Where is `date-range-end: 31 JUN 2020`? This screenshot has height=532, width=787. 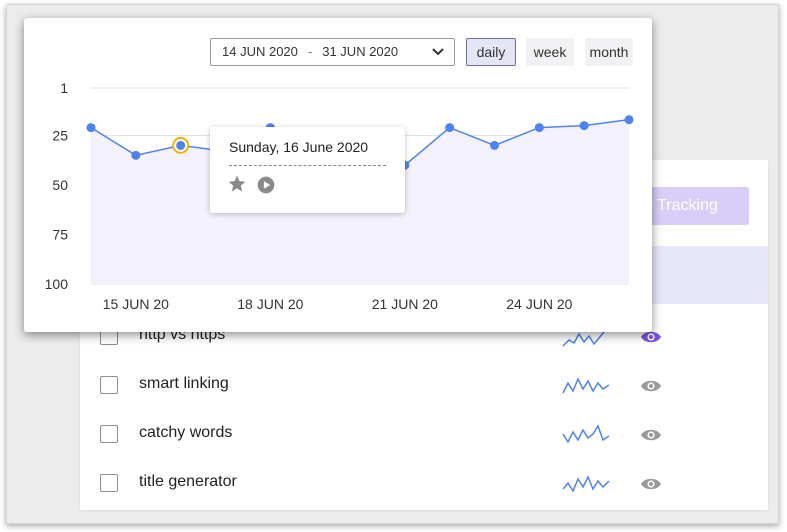
date-range-end: 31 JUN 2020 is located at coordinates (360, 51).